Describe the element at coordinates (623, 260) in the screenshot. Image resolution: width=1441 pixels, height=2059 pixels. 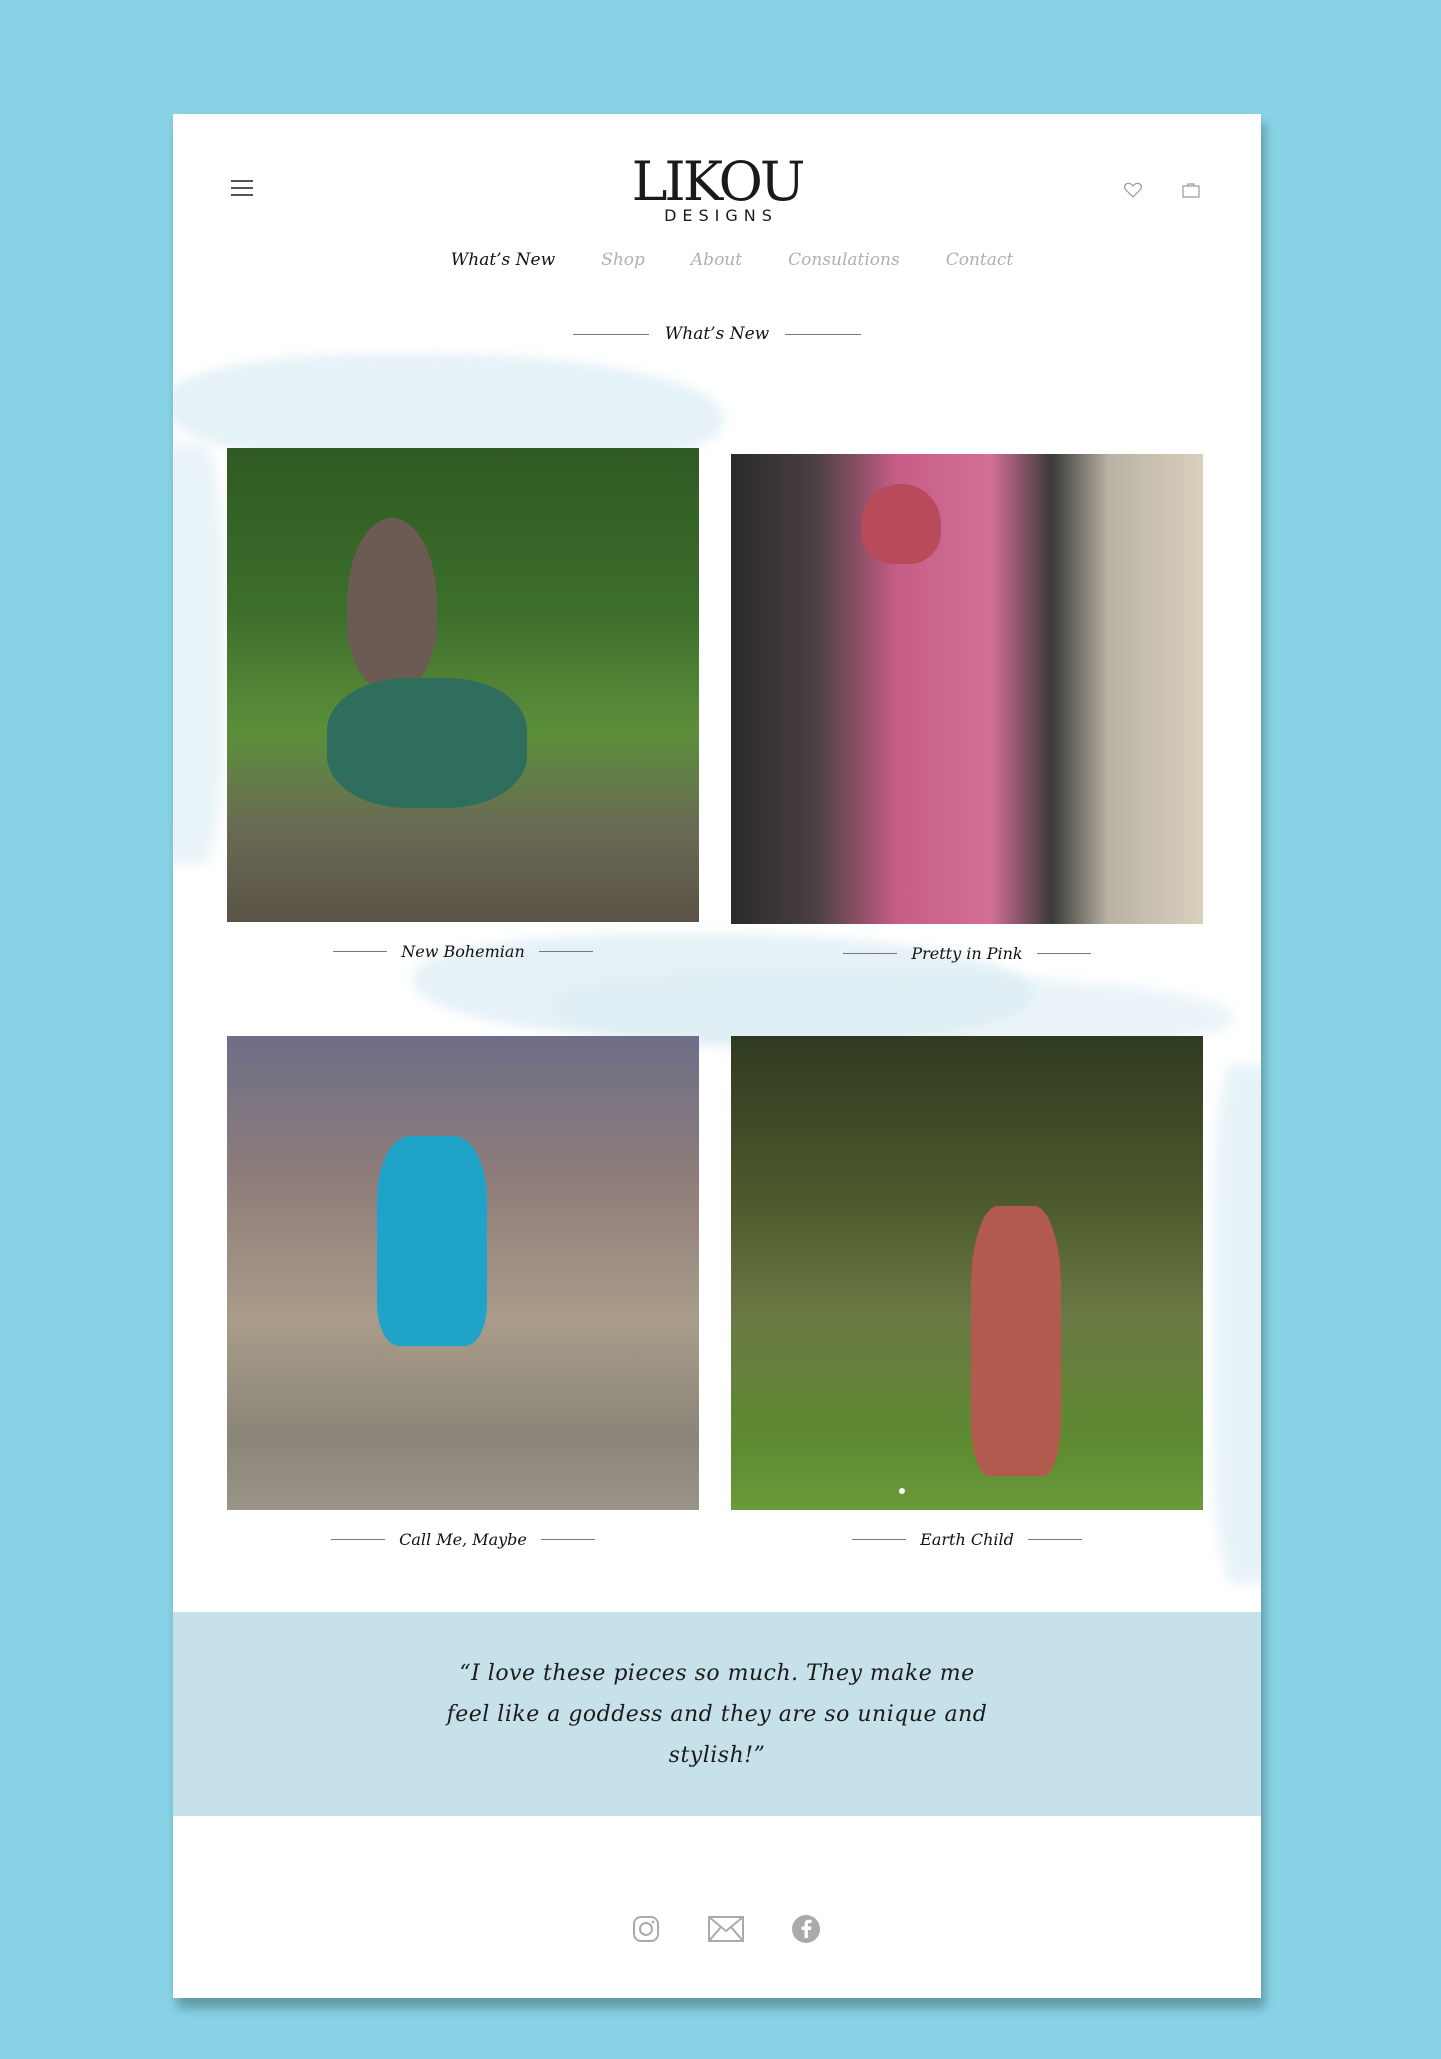
I see `nav-item-shop: Shop` at that location.